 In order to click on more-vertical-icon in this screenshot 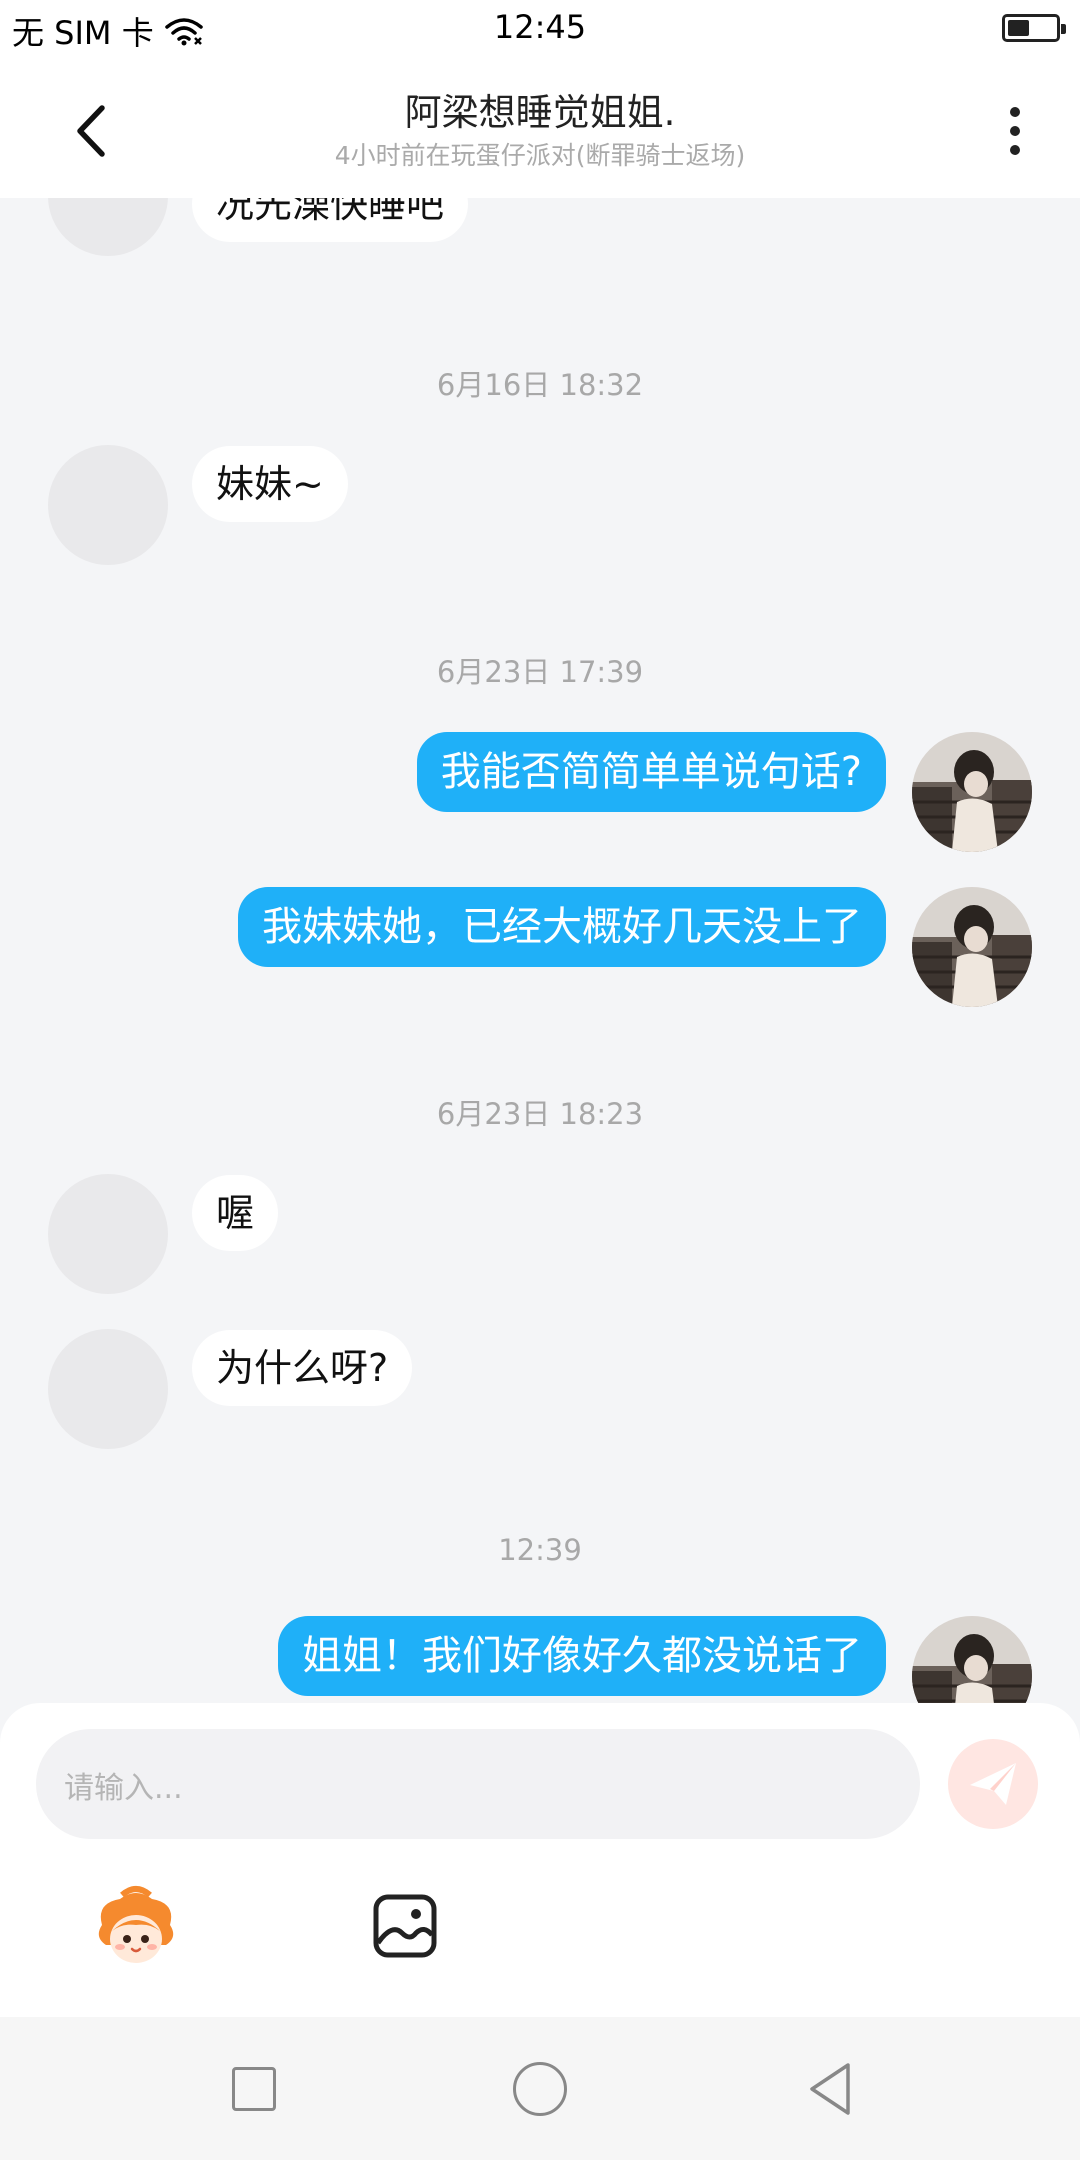, I will do `click(1015, 112)`.